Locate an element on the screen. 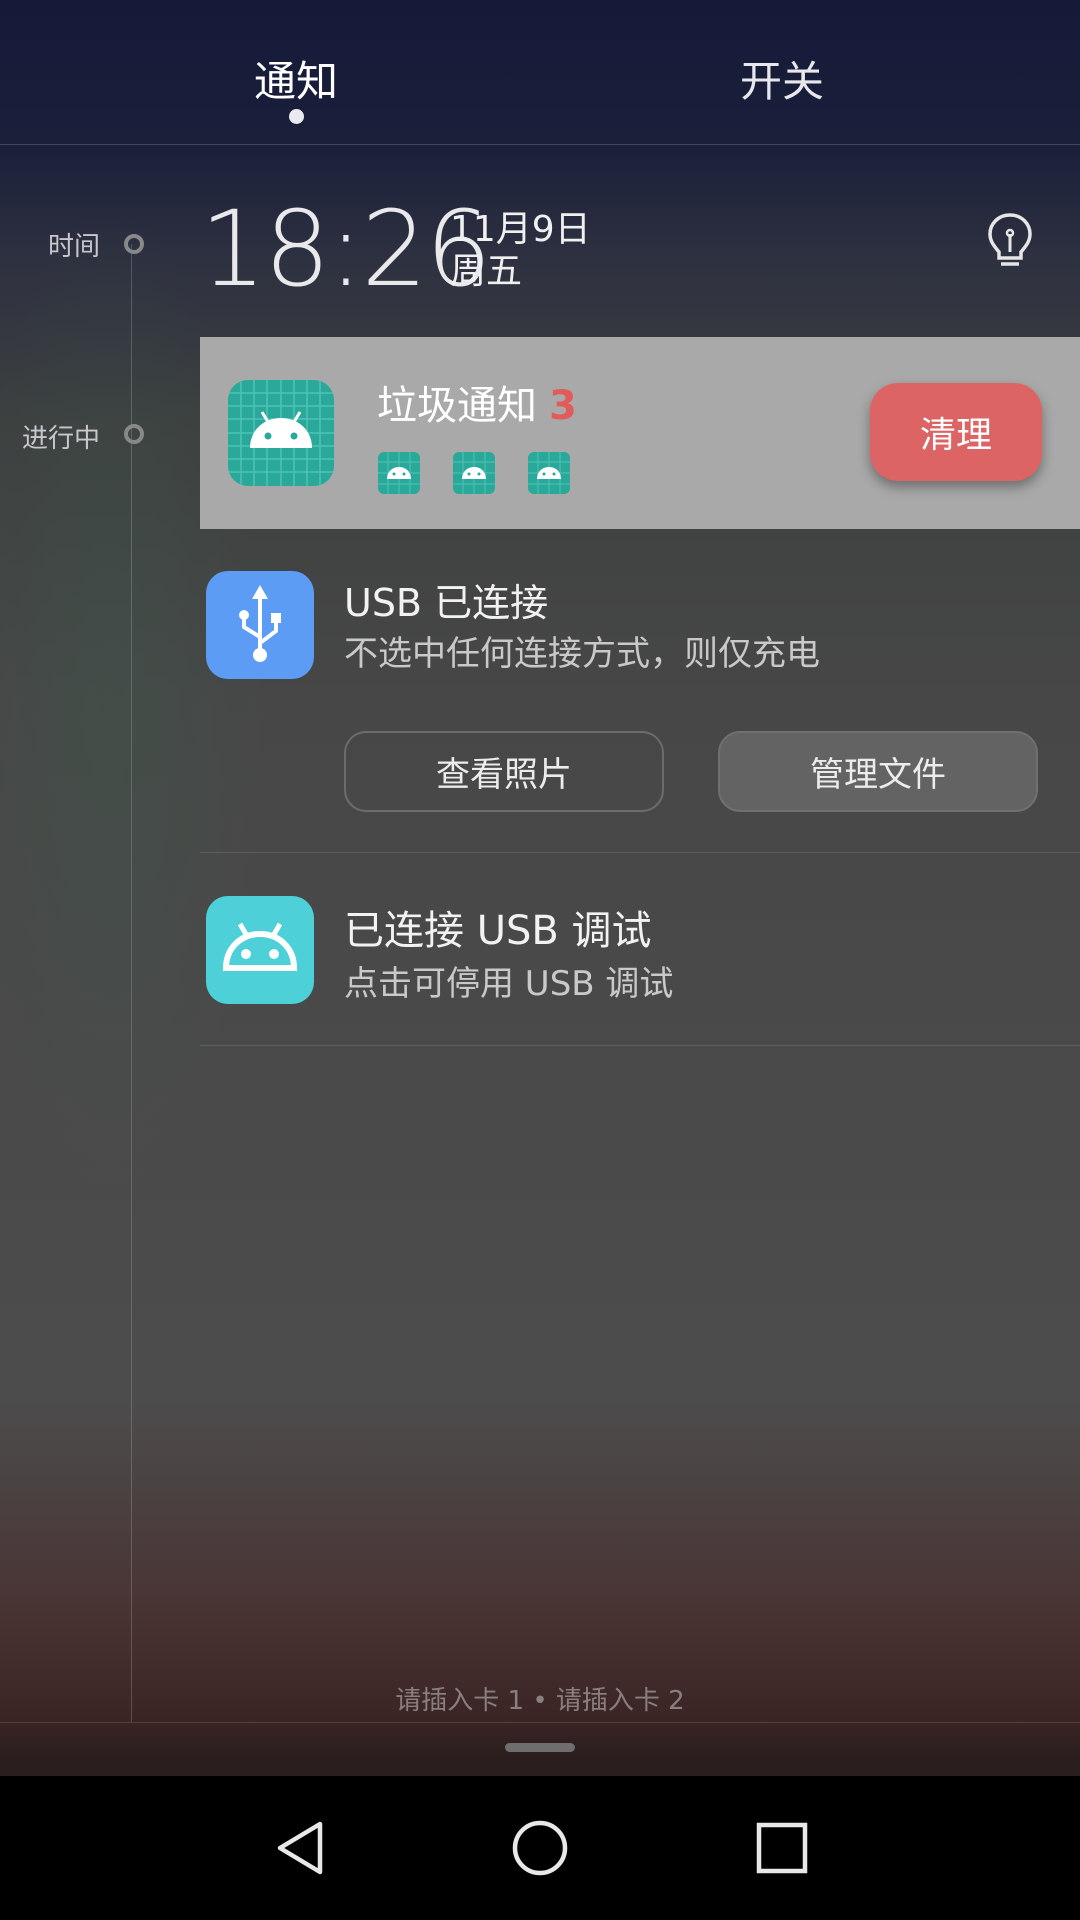 This screenshot has height=1920, width=1080. tabs-divider is located at coordinates (540, 144).